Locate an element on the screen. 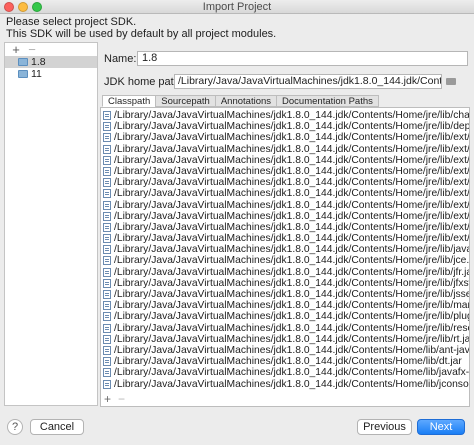 This screenshot has width=474, height=445. previous-button: Previous is located at coordinates (384, 427).